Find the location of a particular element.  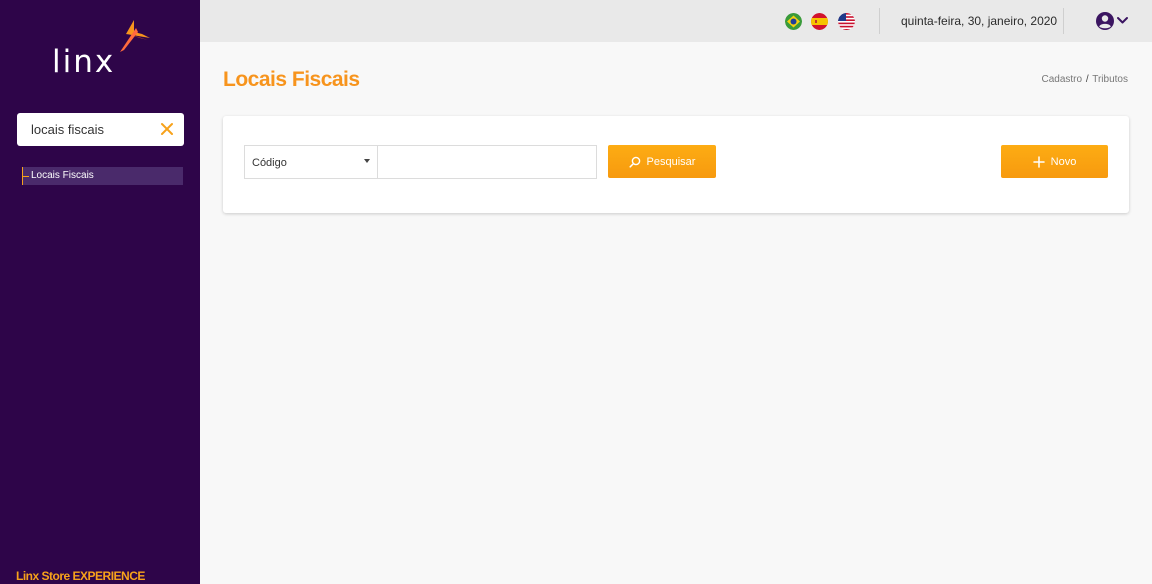

sidebar-item-locais-fiscais: Locais Fiscais is located at coordinates (102, 176).